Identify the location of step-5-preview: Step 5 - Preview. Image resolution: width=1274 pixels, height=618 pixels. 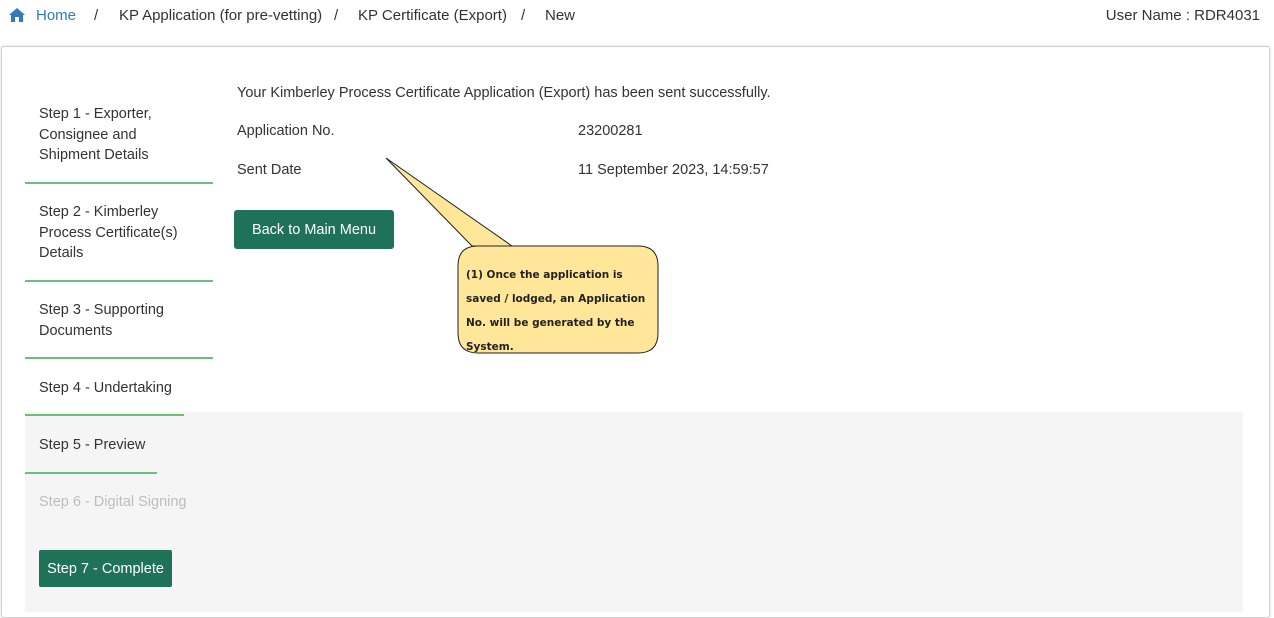
(114, 445).